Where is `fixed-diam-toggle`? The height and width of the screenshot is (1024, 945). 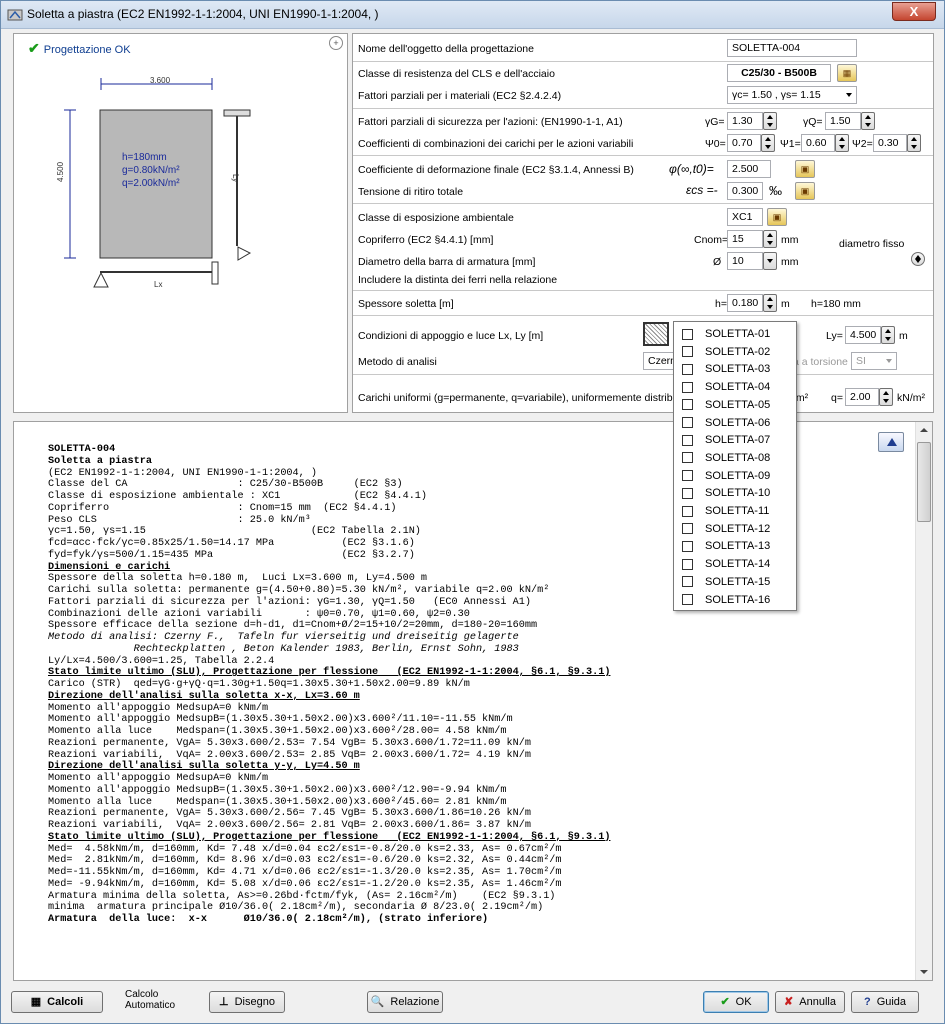
fixed-diam-toggle is located at coordinates (918, 259).